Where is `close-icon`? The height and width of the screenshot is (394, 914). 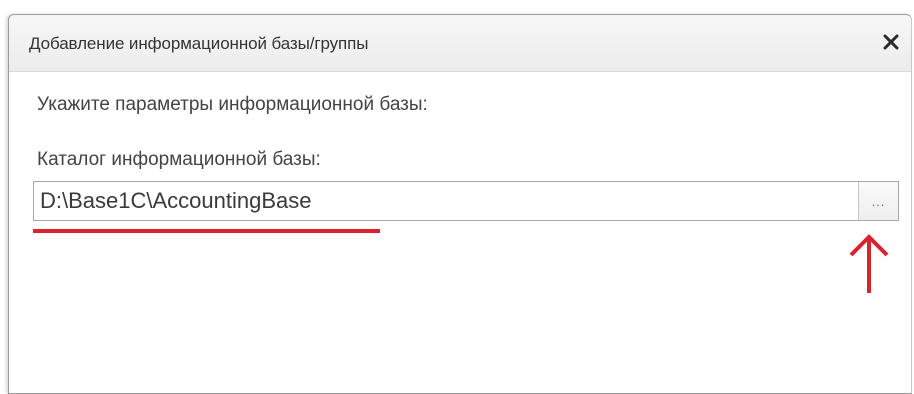
close-icon is located at coordinates (891, 42).